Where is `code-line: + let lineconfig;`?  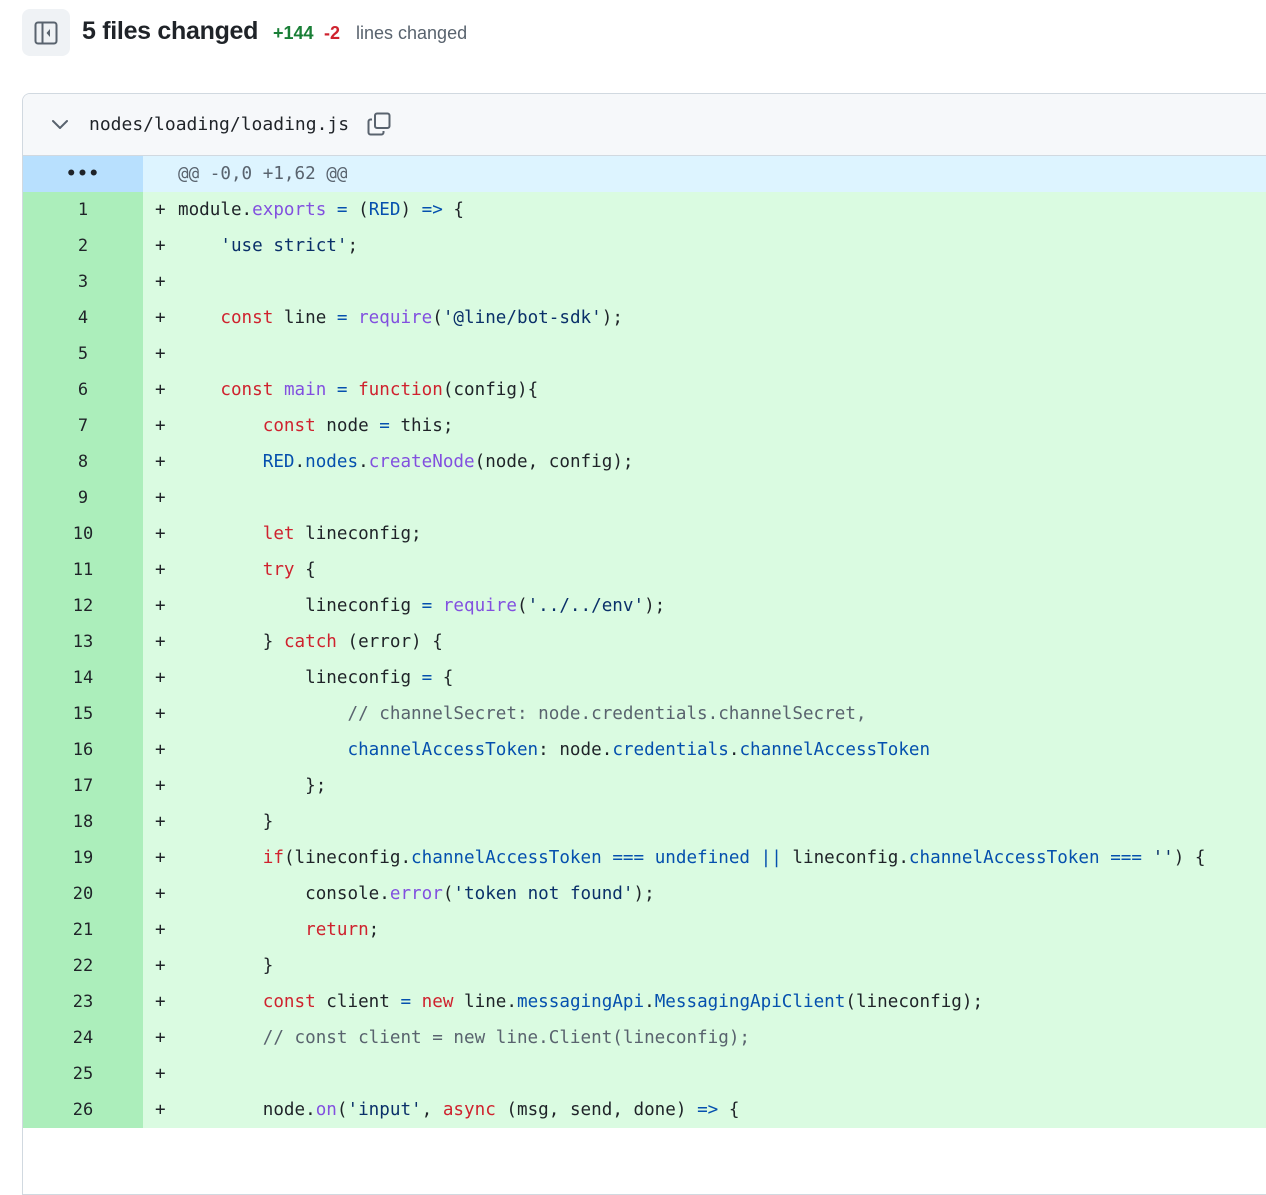
code-line: + let lineconfig; is located at coordinates (704, 534).